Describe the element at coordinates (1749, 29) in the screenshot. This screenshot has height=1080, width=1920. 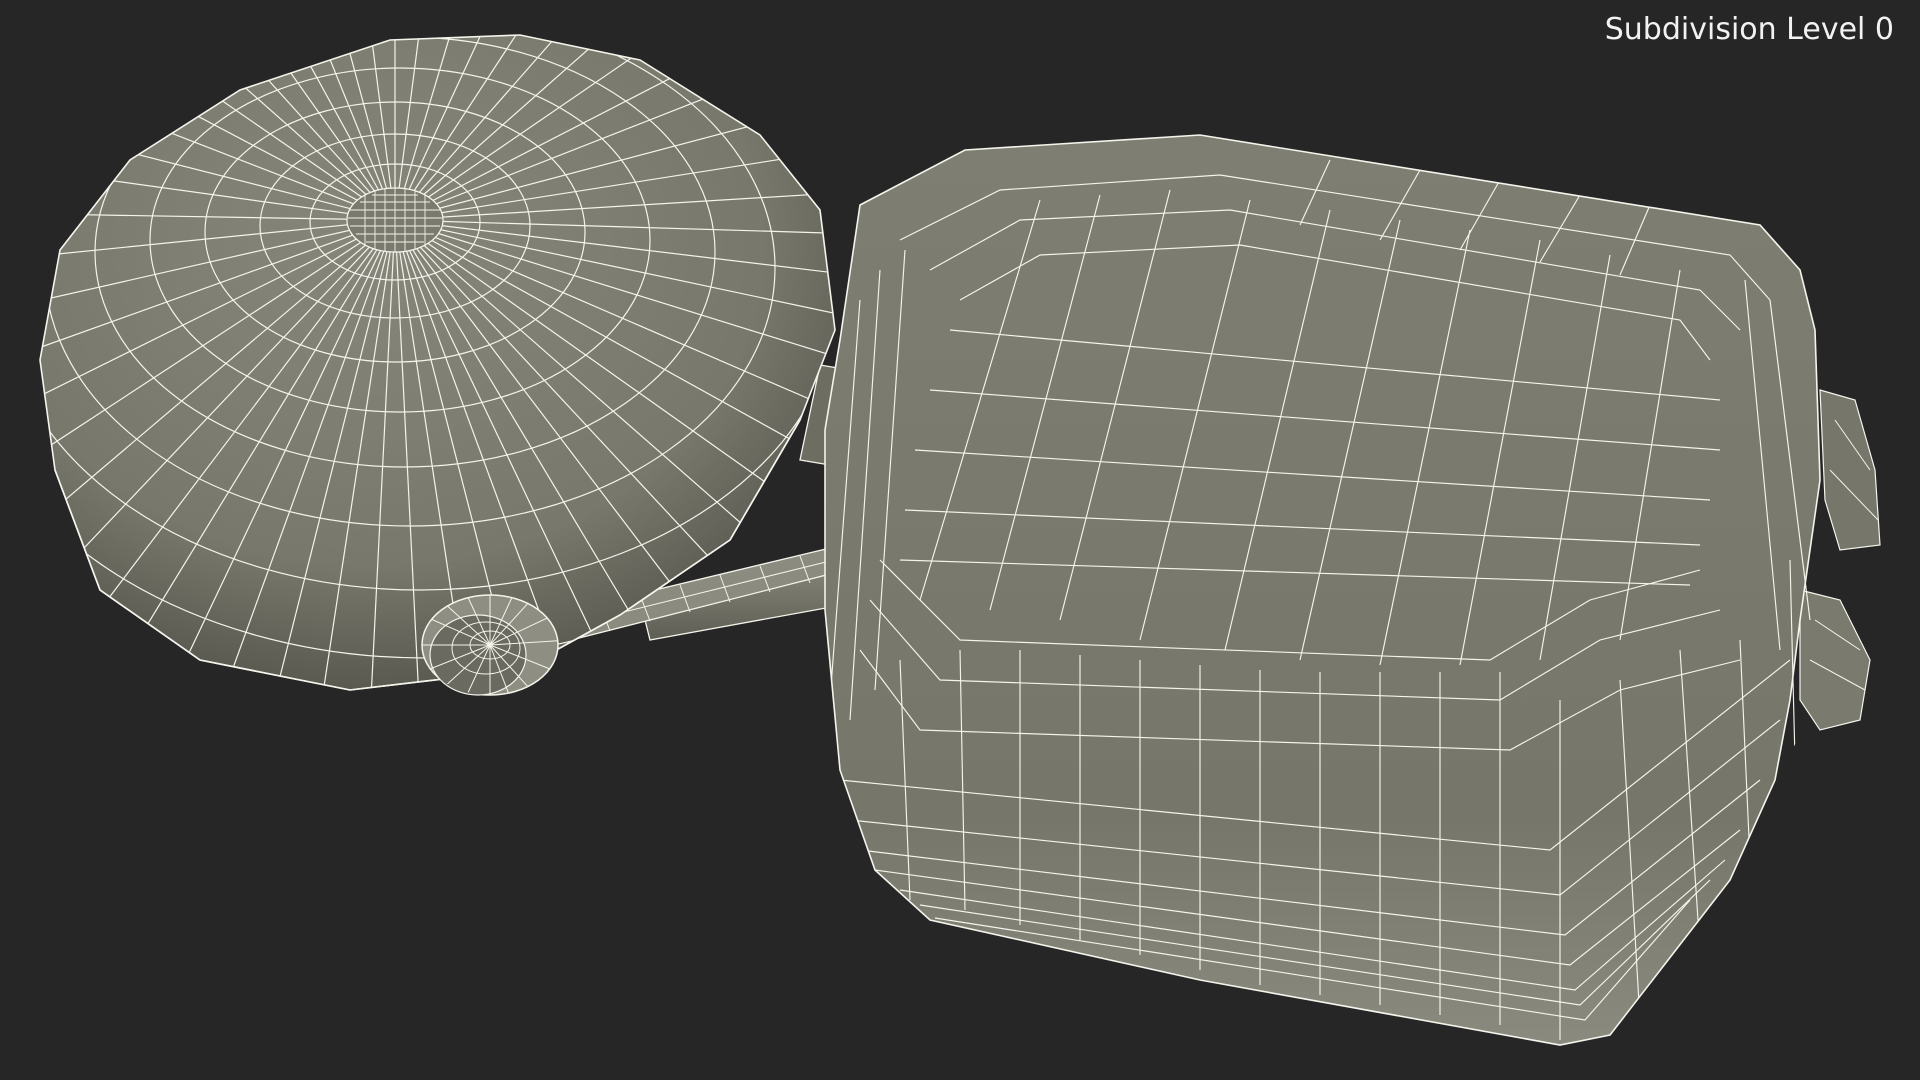
I see `subdivision-level-label: Subdivision Level 0` at that location.